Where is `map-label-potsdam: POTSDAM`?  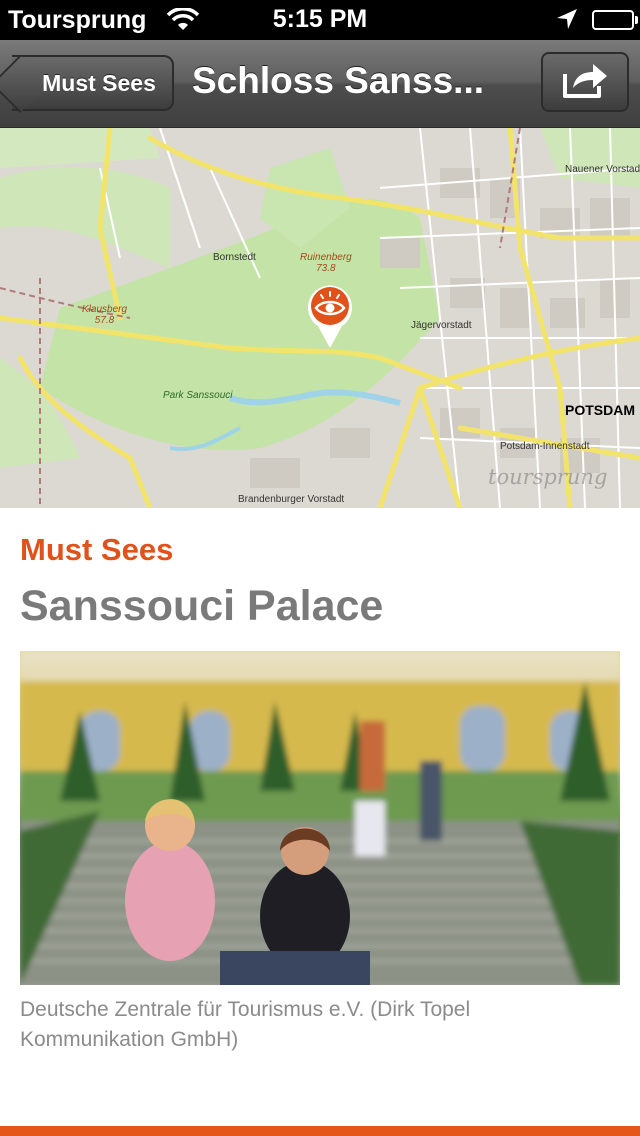
map-label-potsdam: POTSDAM is located at coordinates (600, 410).